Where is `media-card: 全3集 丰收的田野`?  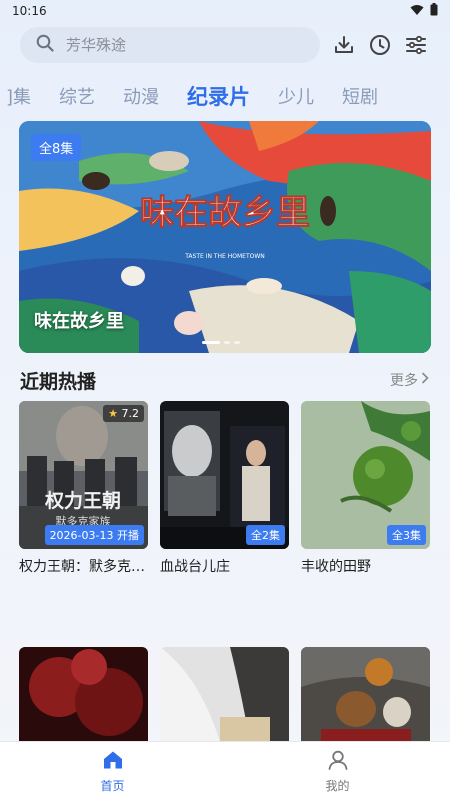
media-card: 全3集 丰收的田野 is located at coordinates (365, 488).